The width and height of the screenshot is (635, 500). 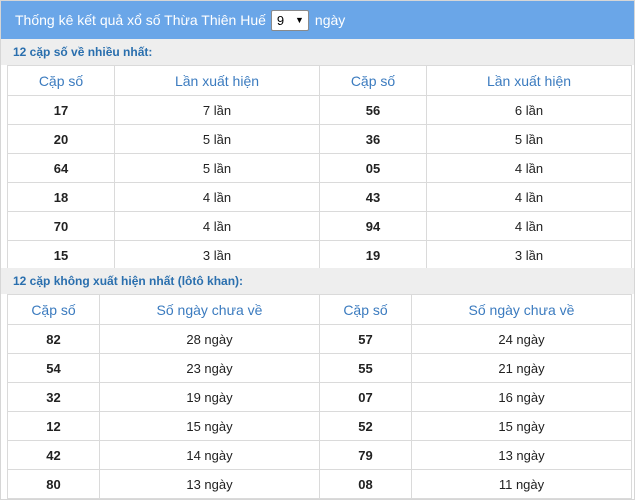 What do you see at coordinates (365, 455) in the screenshot?
I see `pair-number: 79` at bounding box center [365, 455].